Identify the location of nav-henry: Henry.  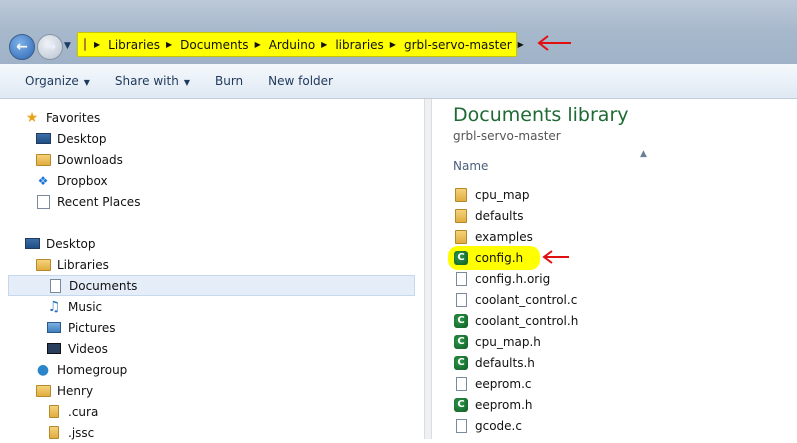
(64, 390).